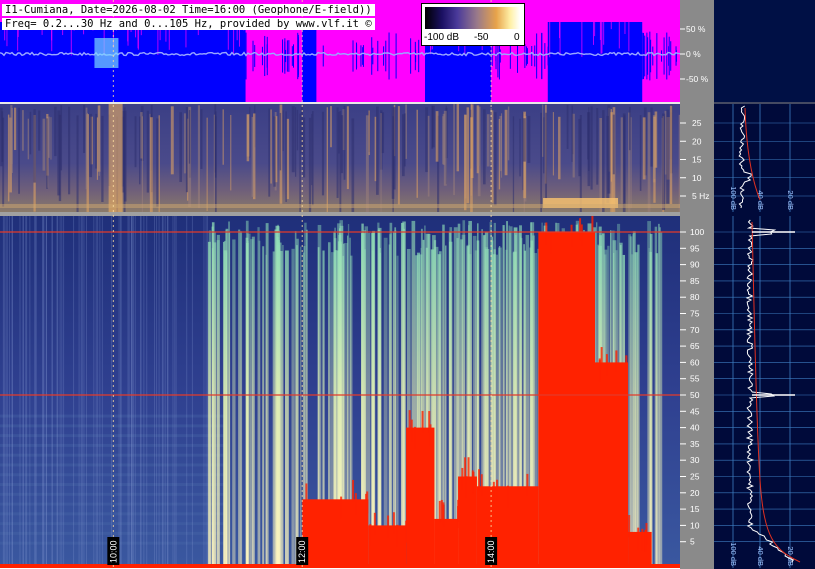 This screenshot has width=815, height=569. I want to click on hf-tick-label-17: 90, so click(695, 265).